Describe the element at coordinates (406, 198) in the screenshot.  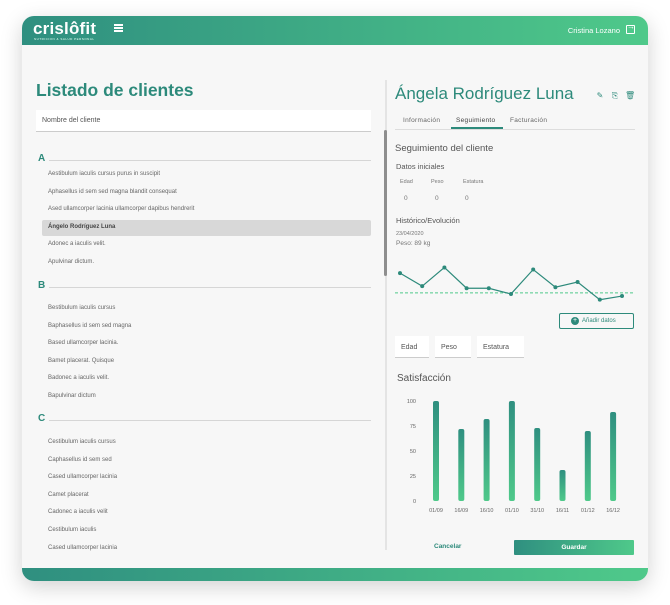
I see `initial-value-age: 0` at that location.